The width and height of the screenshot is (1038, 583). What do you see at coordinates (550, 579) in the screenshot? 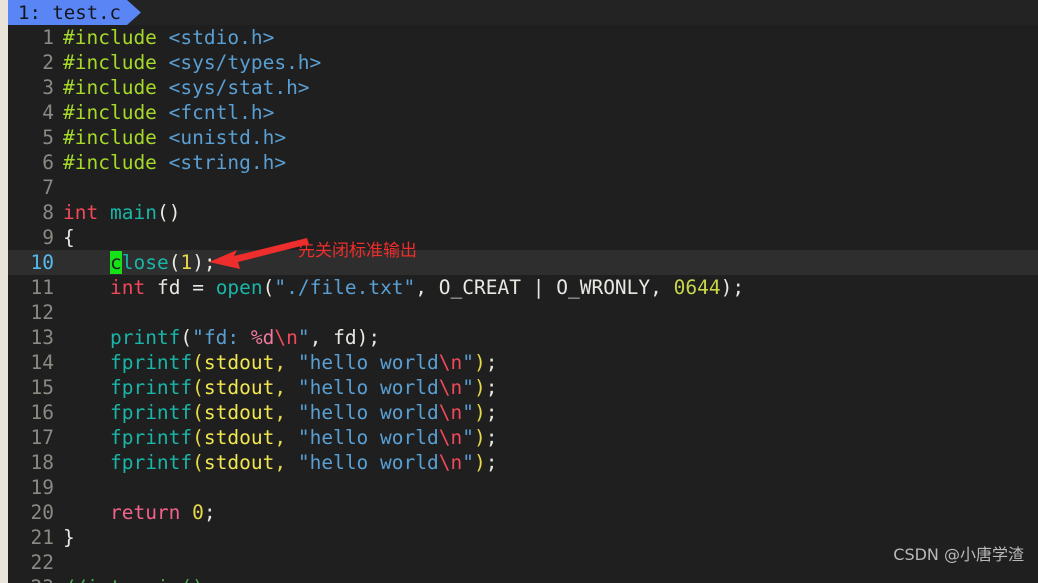
I see `line-content: //int main()` at bounding box center [550, 579].